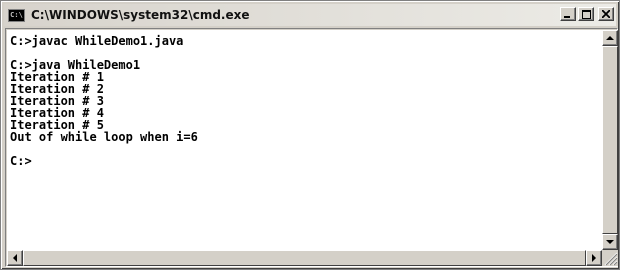 The height and width of the screenshot is (270, 620). I want to click on scroll-down-button, so click(610, 242).